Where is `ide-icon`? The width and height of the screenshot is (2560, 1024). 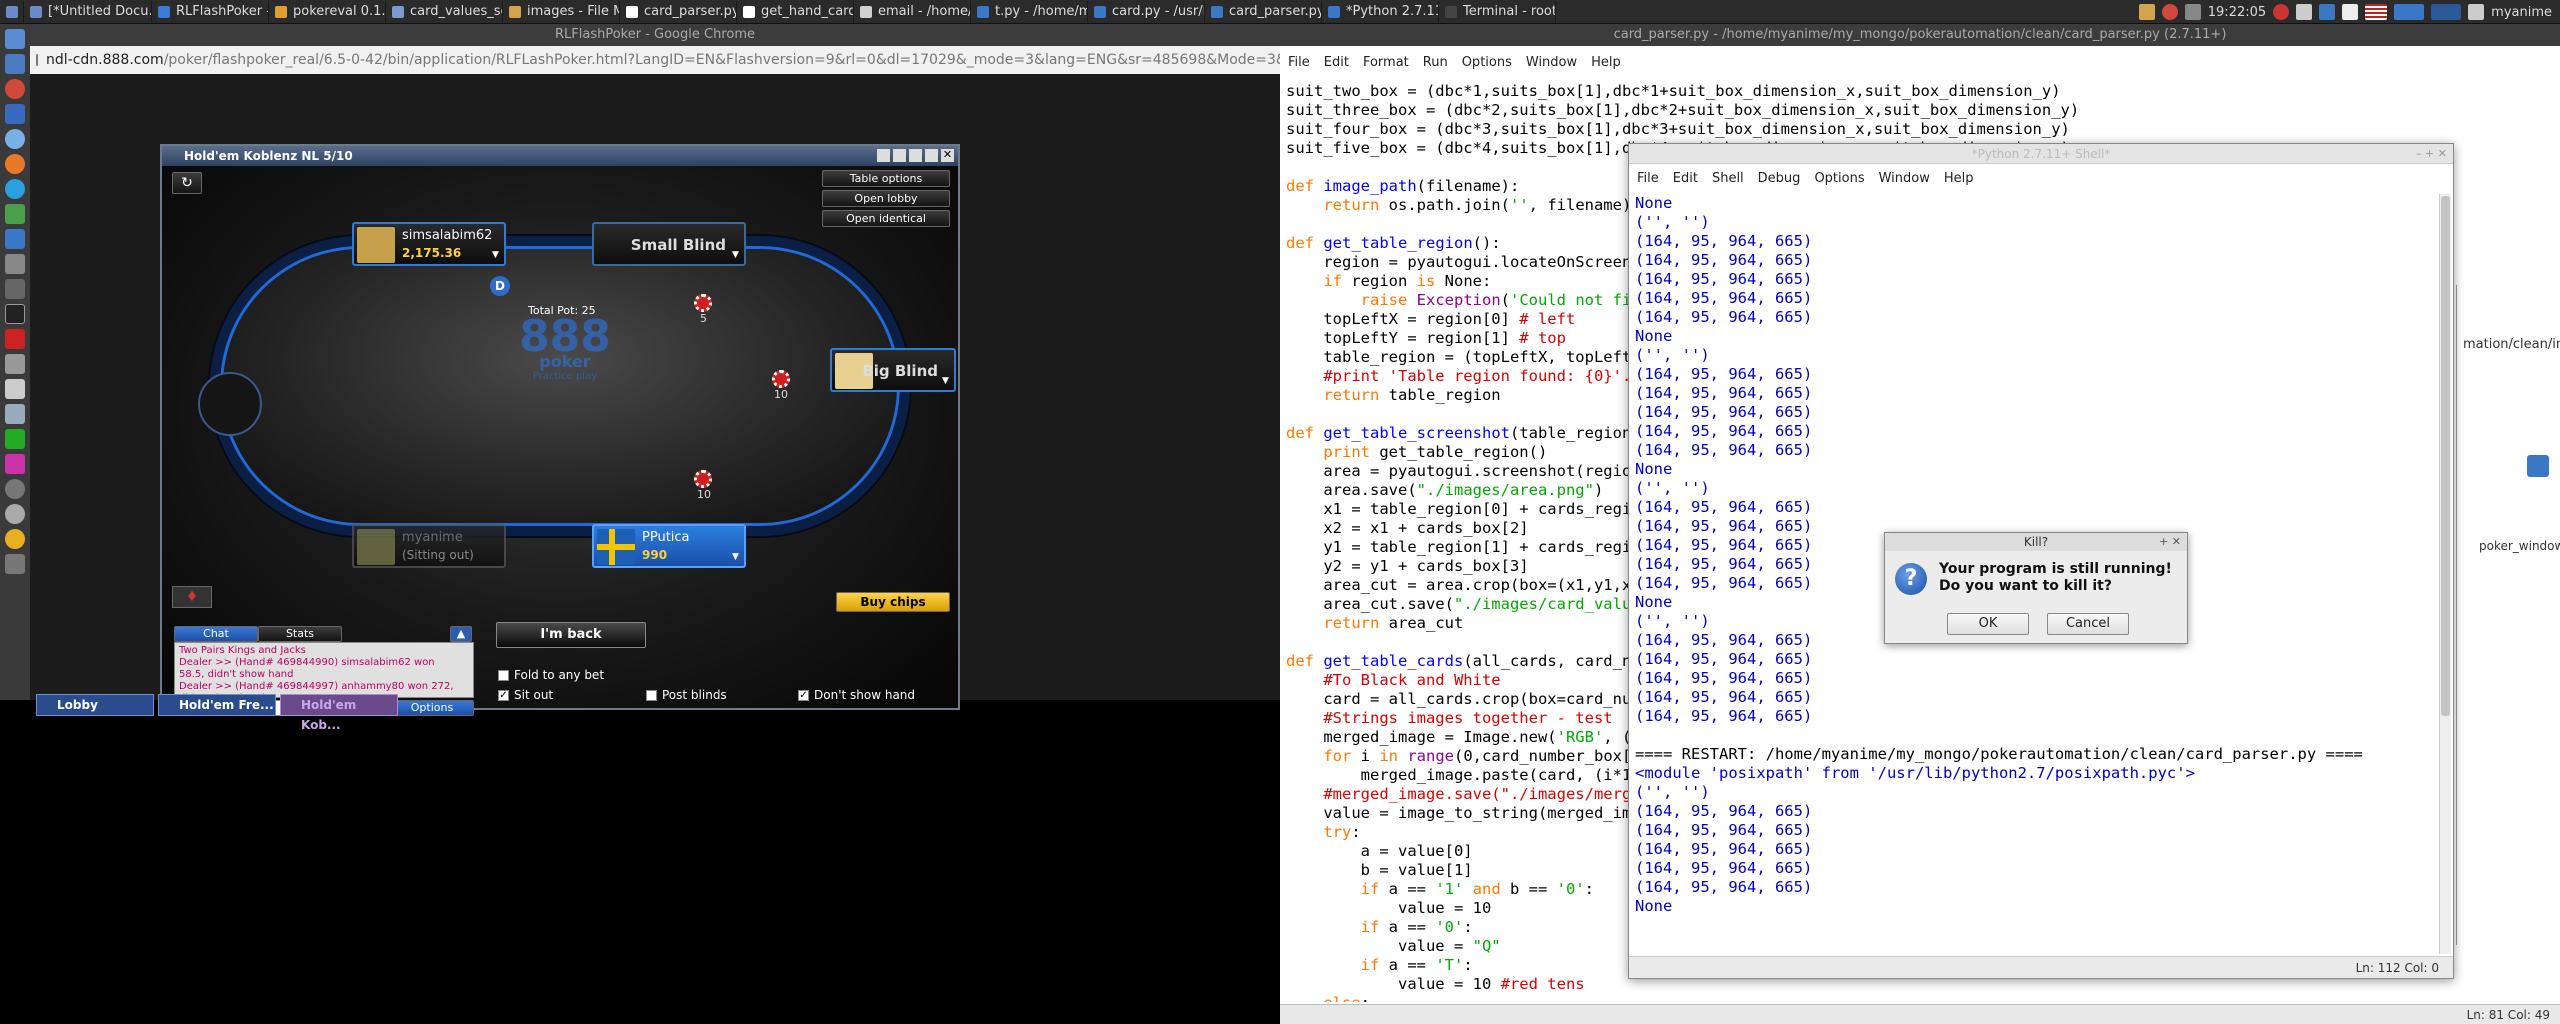 ide-icon is located at coordinates (15, 464).